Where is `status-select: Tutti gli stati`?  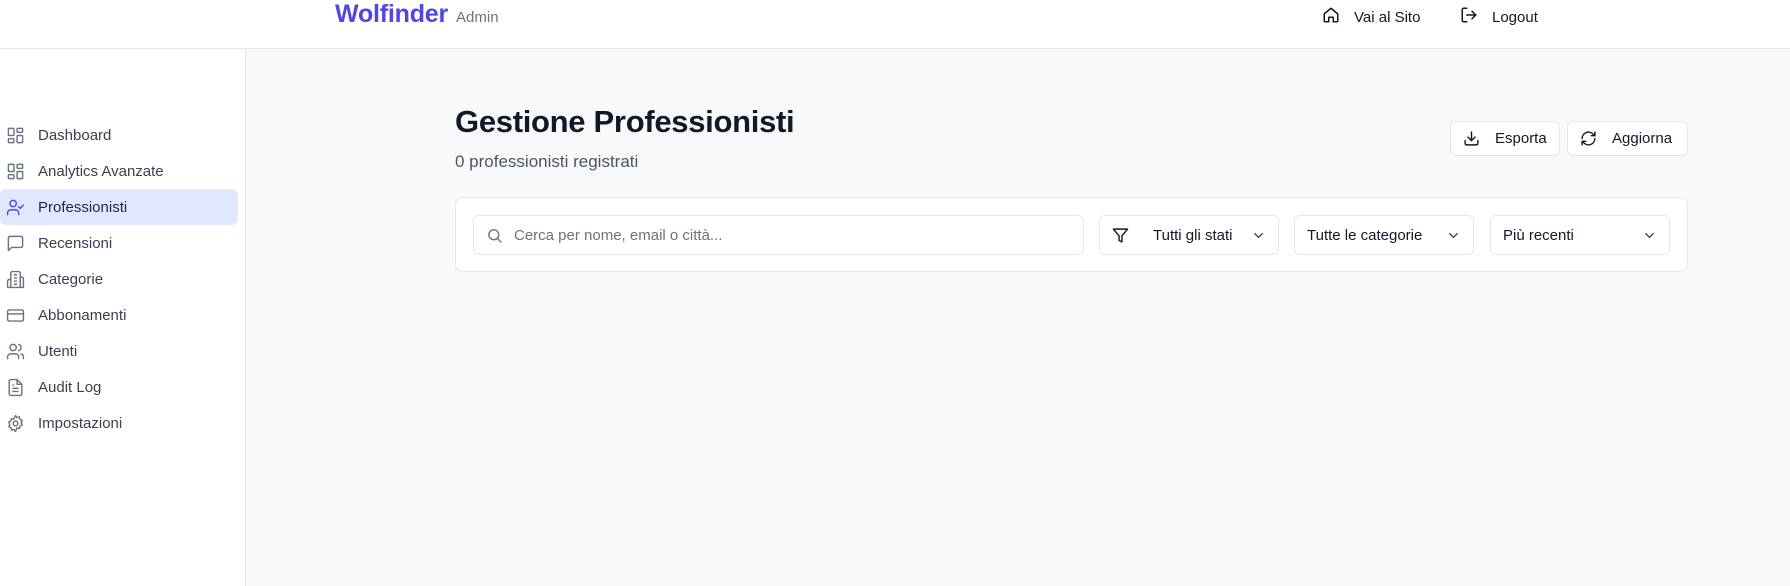
status-select: Tutti gli stati is located at coordinates (1189, 235).